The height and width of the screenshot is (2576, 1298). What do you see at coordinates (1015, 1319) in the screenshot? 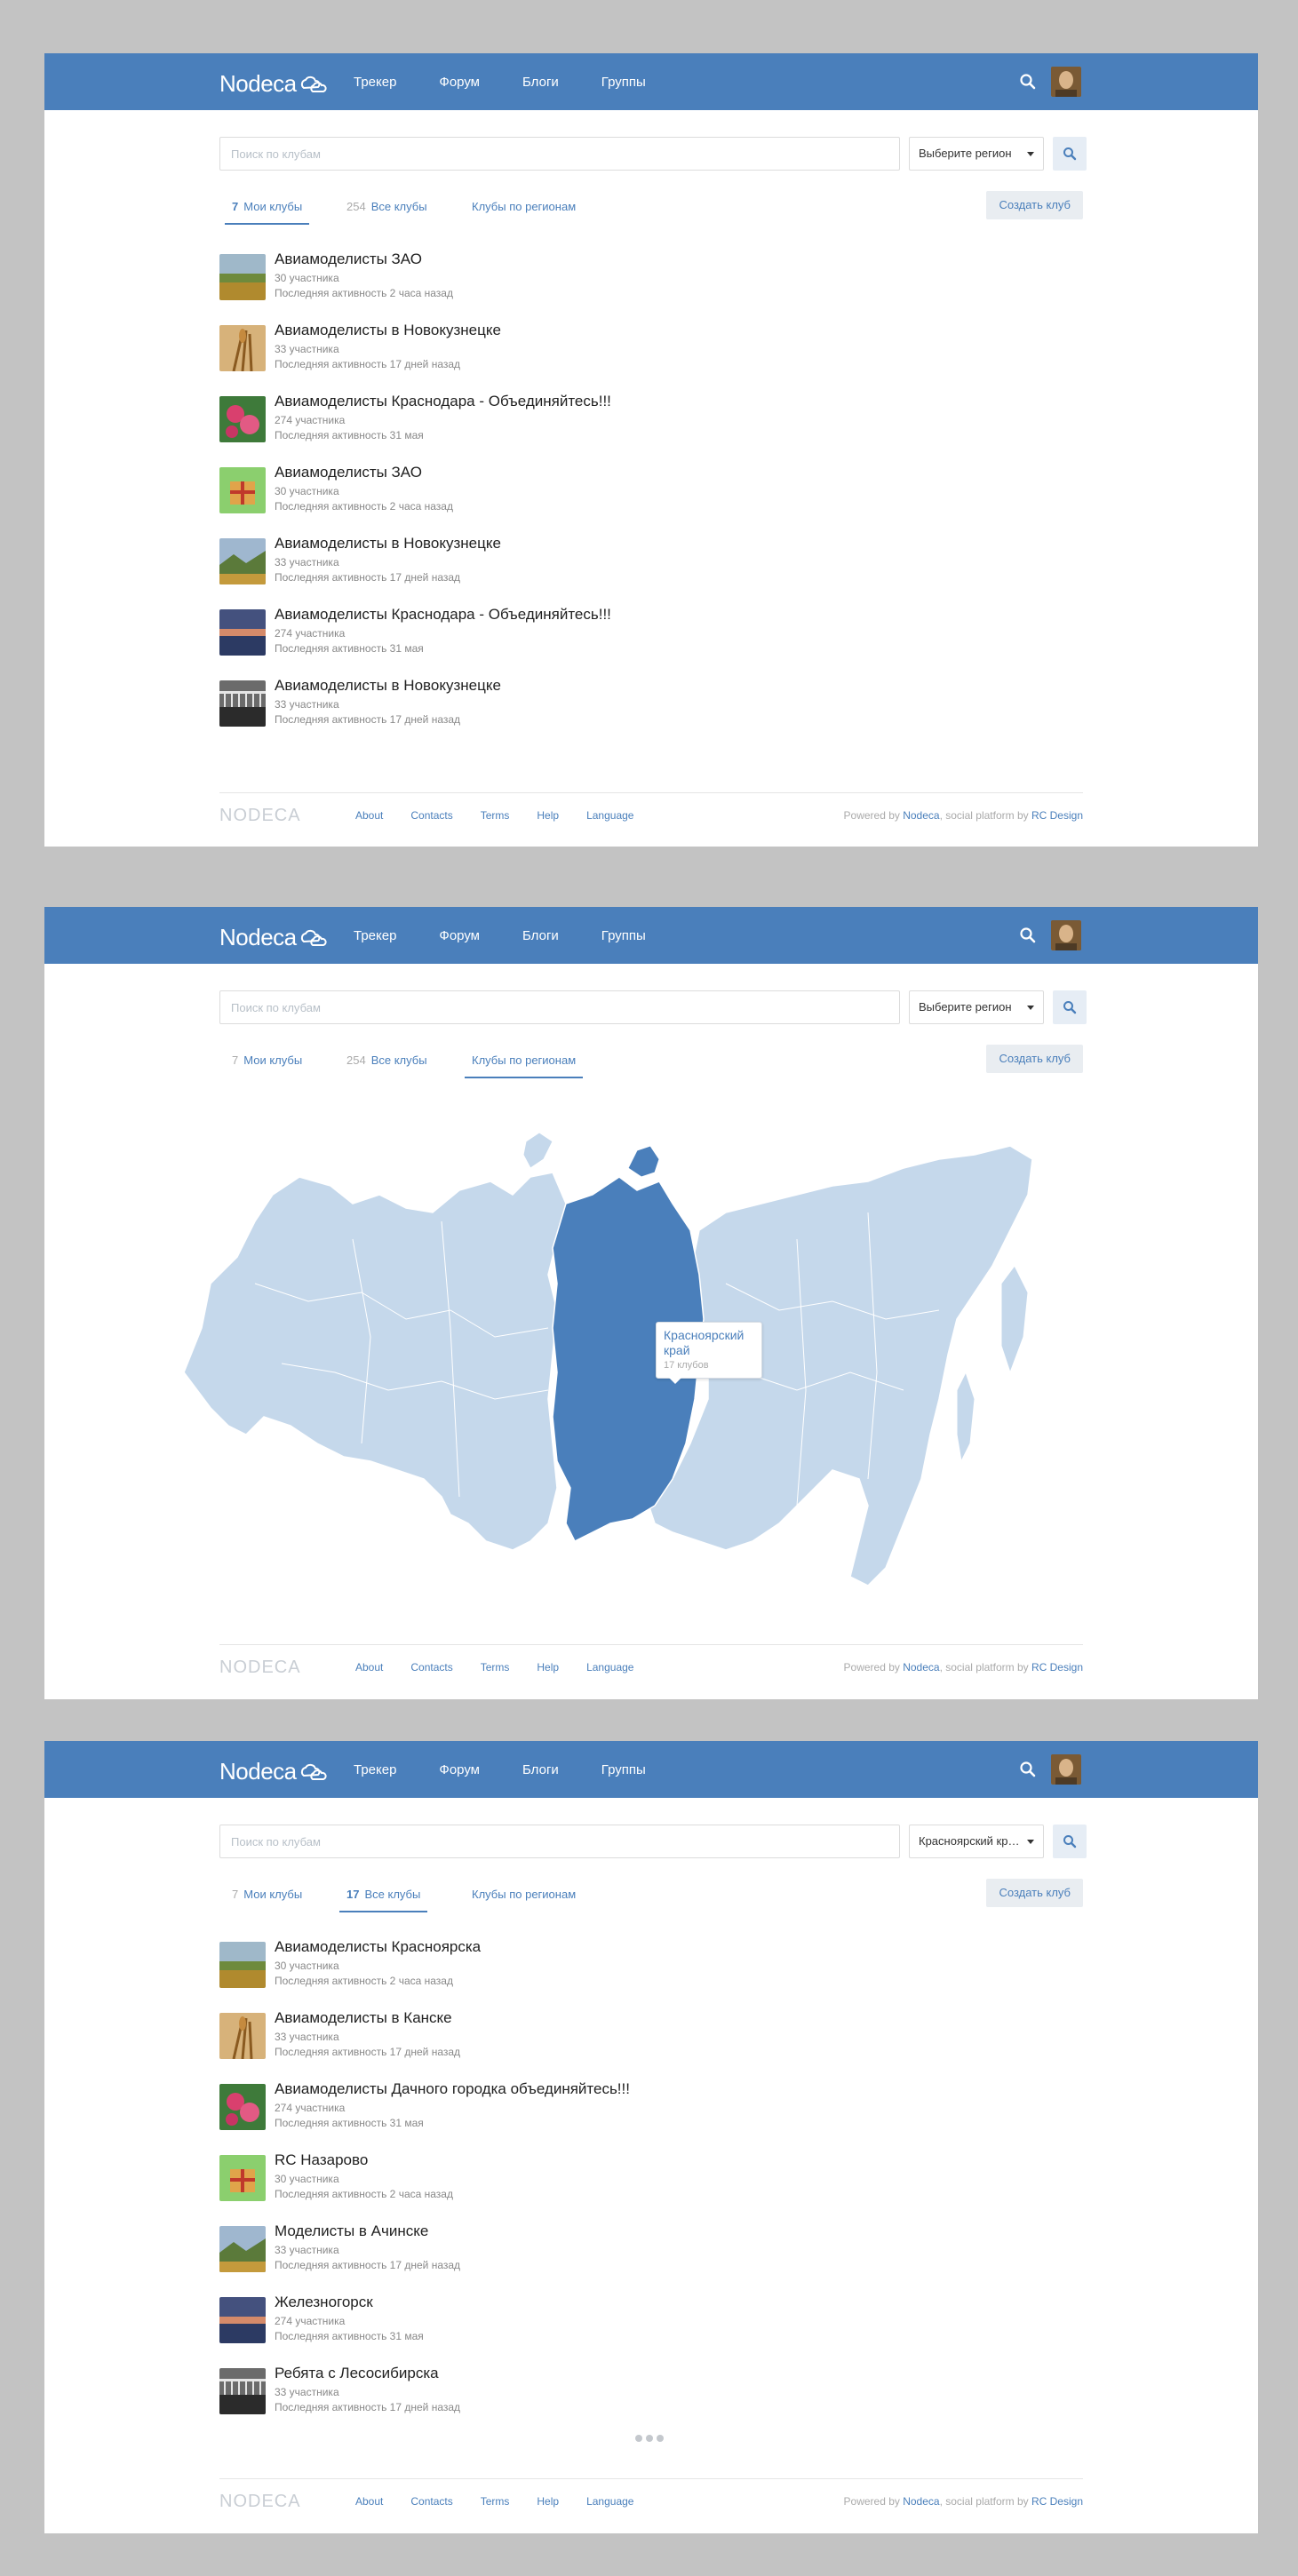
I see `map-region-kamchatka` at bounding box center [1015, 1319].